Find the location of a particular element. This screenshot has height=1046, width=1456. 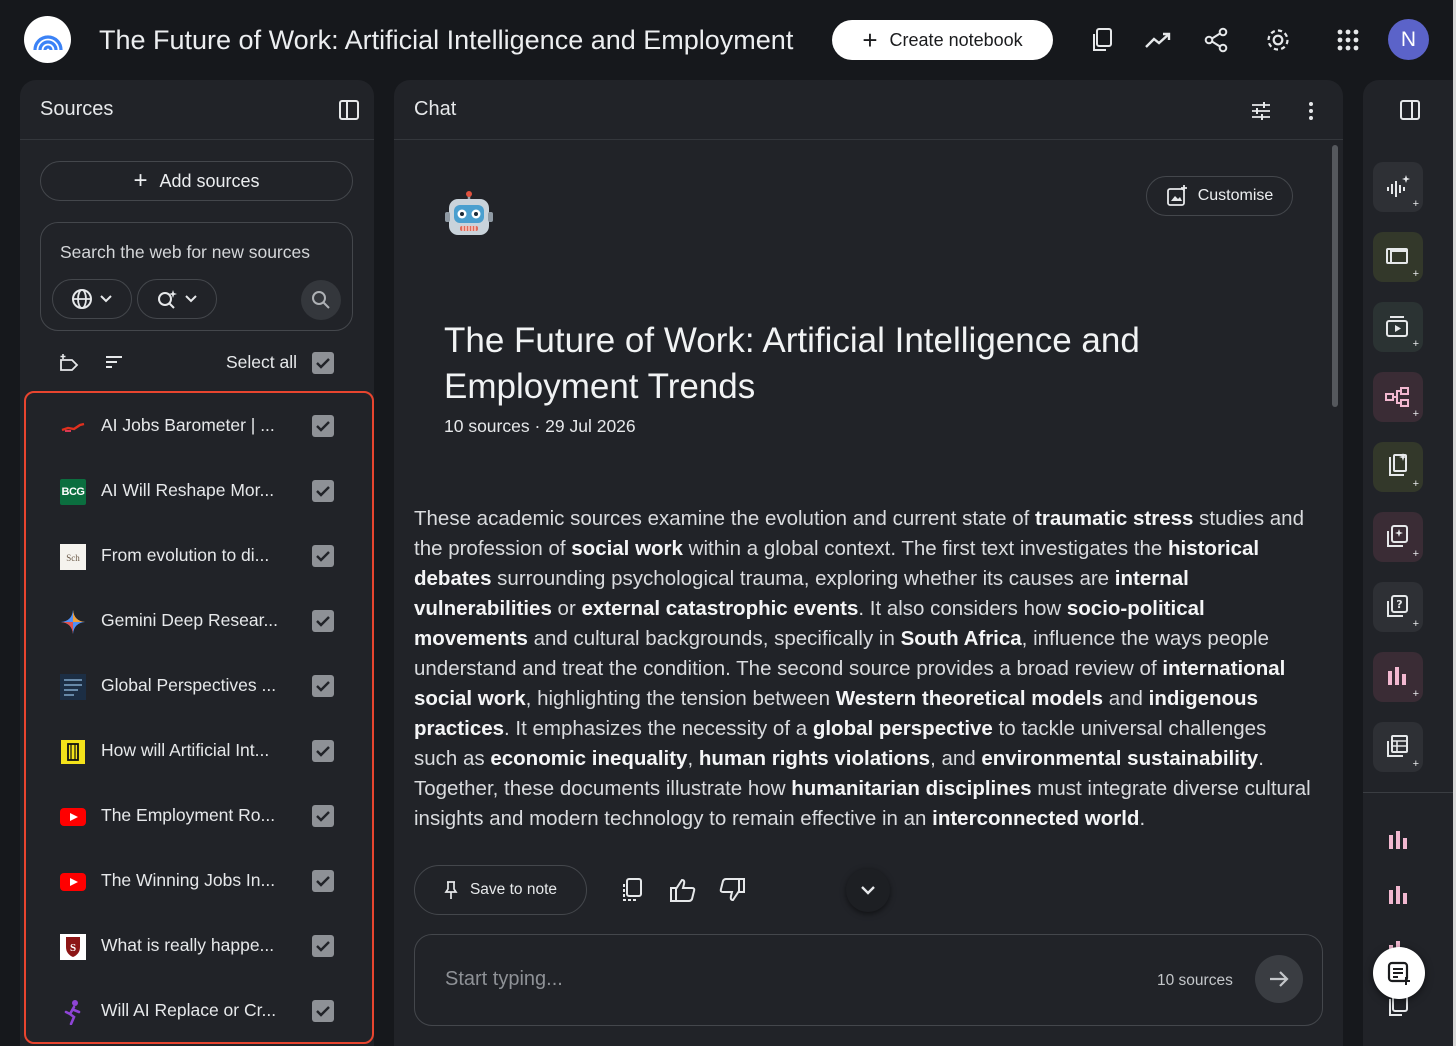

customise-label: Customise is located at coordinates (1235, 195).